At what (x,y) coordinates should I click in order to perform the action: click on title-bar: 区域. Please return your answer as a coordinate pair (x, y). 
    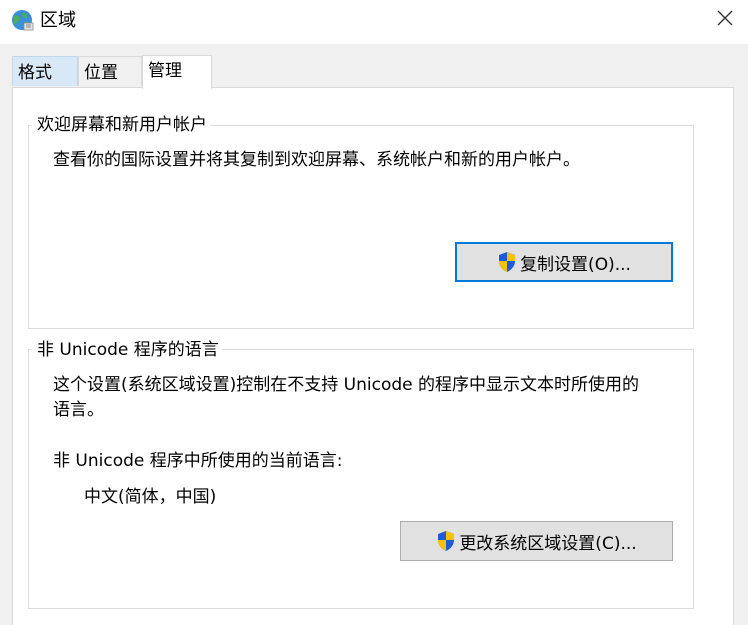
    Looking at the image, I should click on (374, 22).